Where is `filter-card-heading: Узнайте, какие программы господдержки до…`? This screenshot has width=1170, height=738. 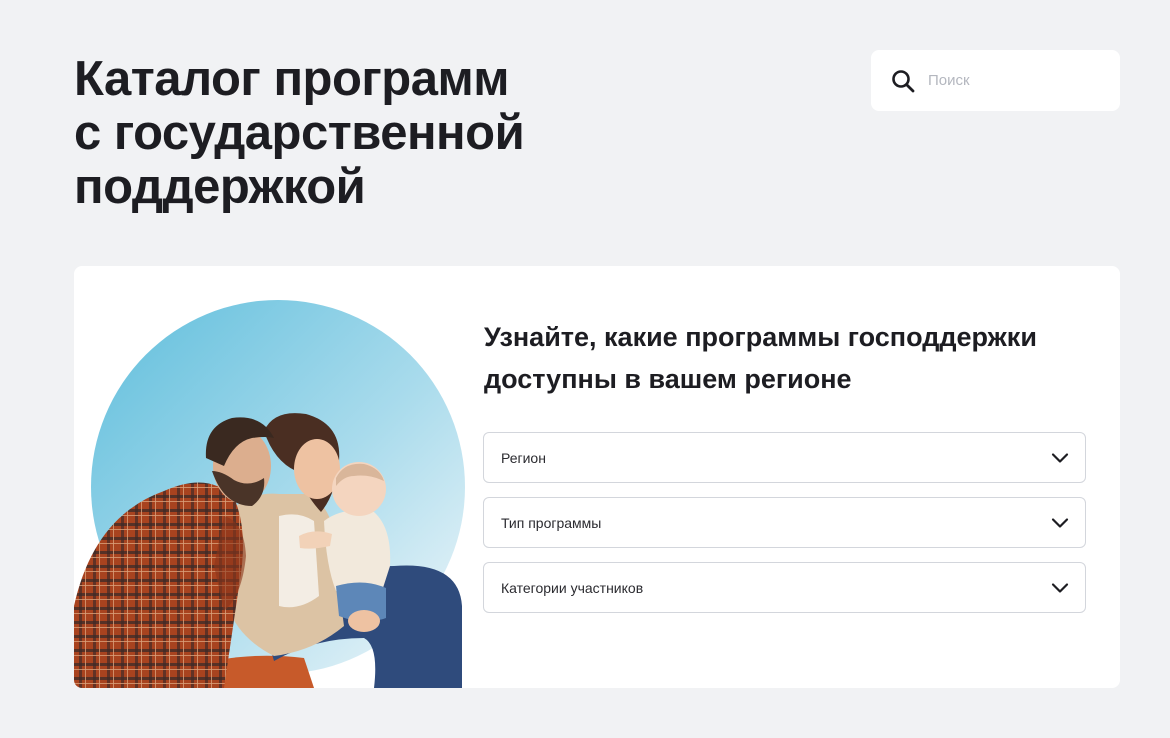
filter-card-heading: Узнайте, какие программы господдержки до… is located at coordinates (794, 358).